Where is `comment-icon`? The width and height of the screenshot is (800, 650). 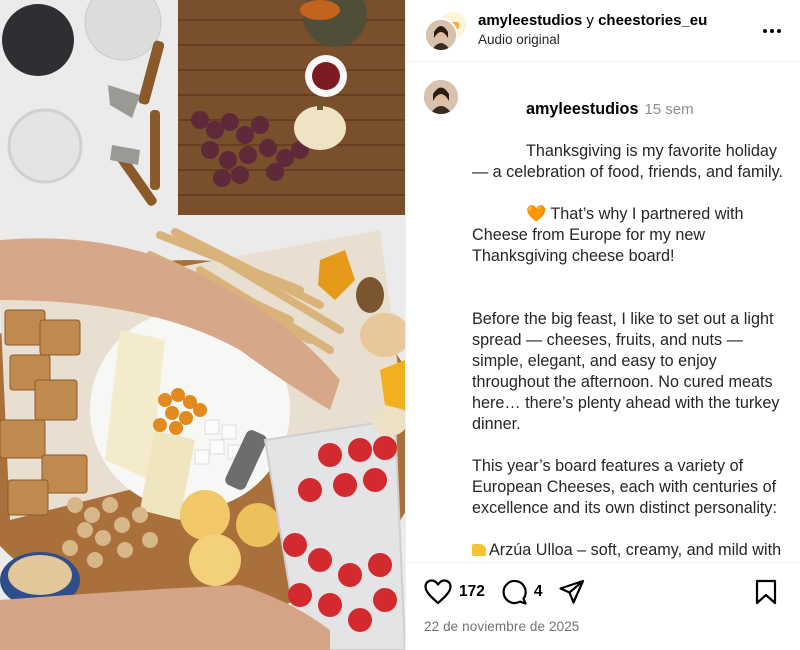 comment-icon is located at coordinates (514, 592).